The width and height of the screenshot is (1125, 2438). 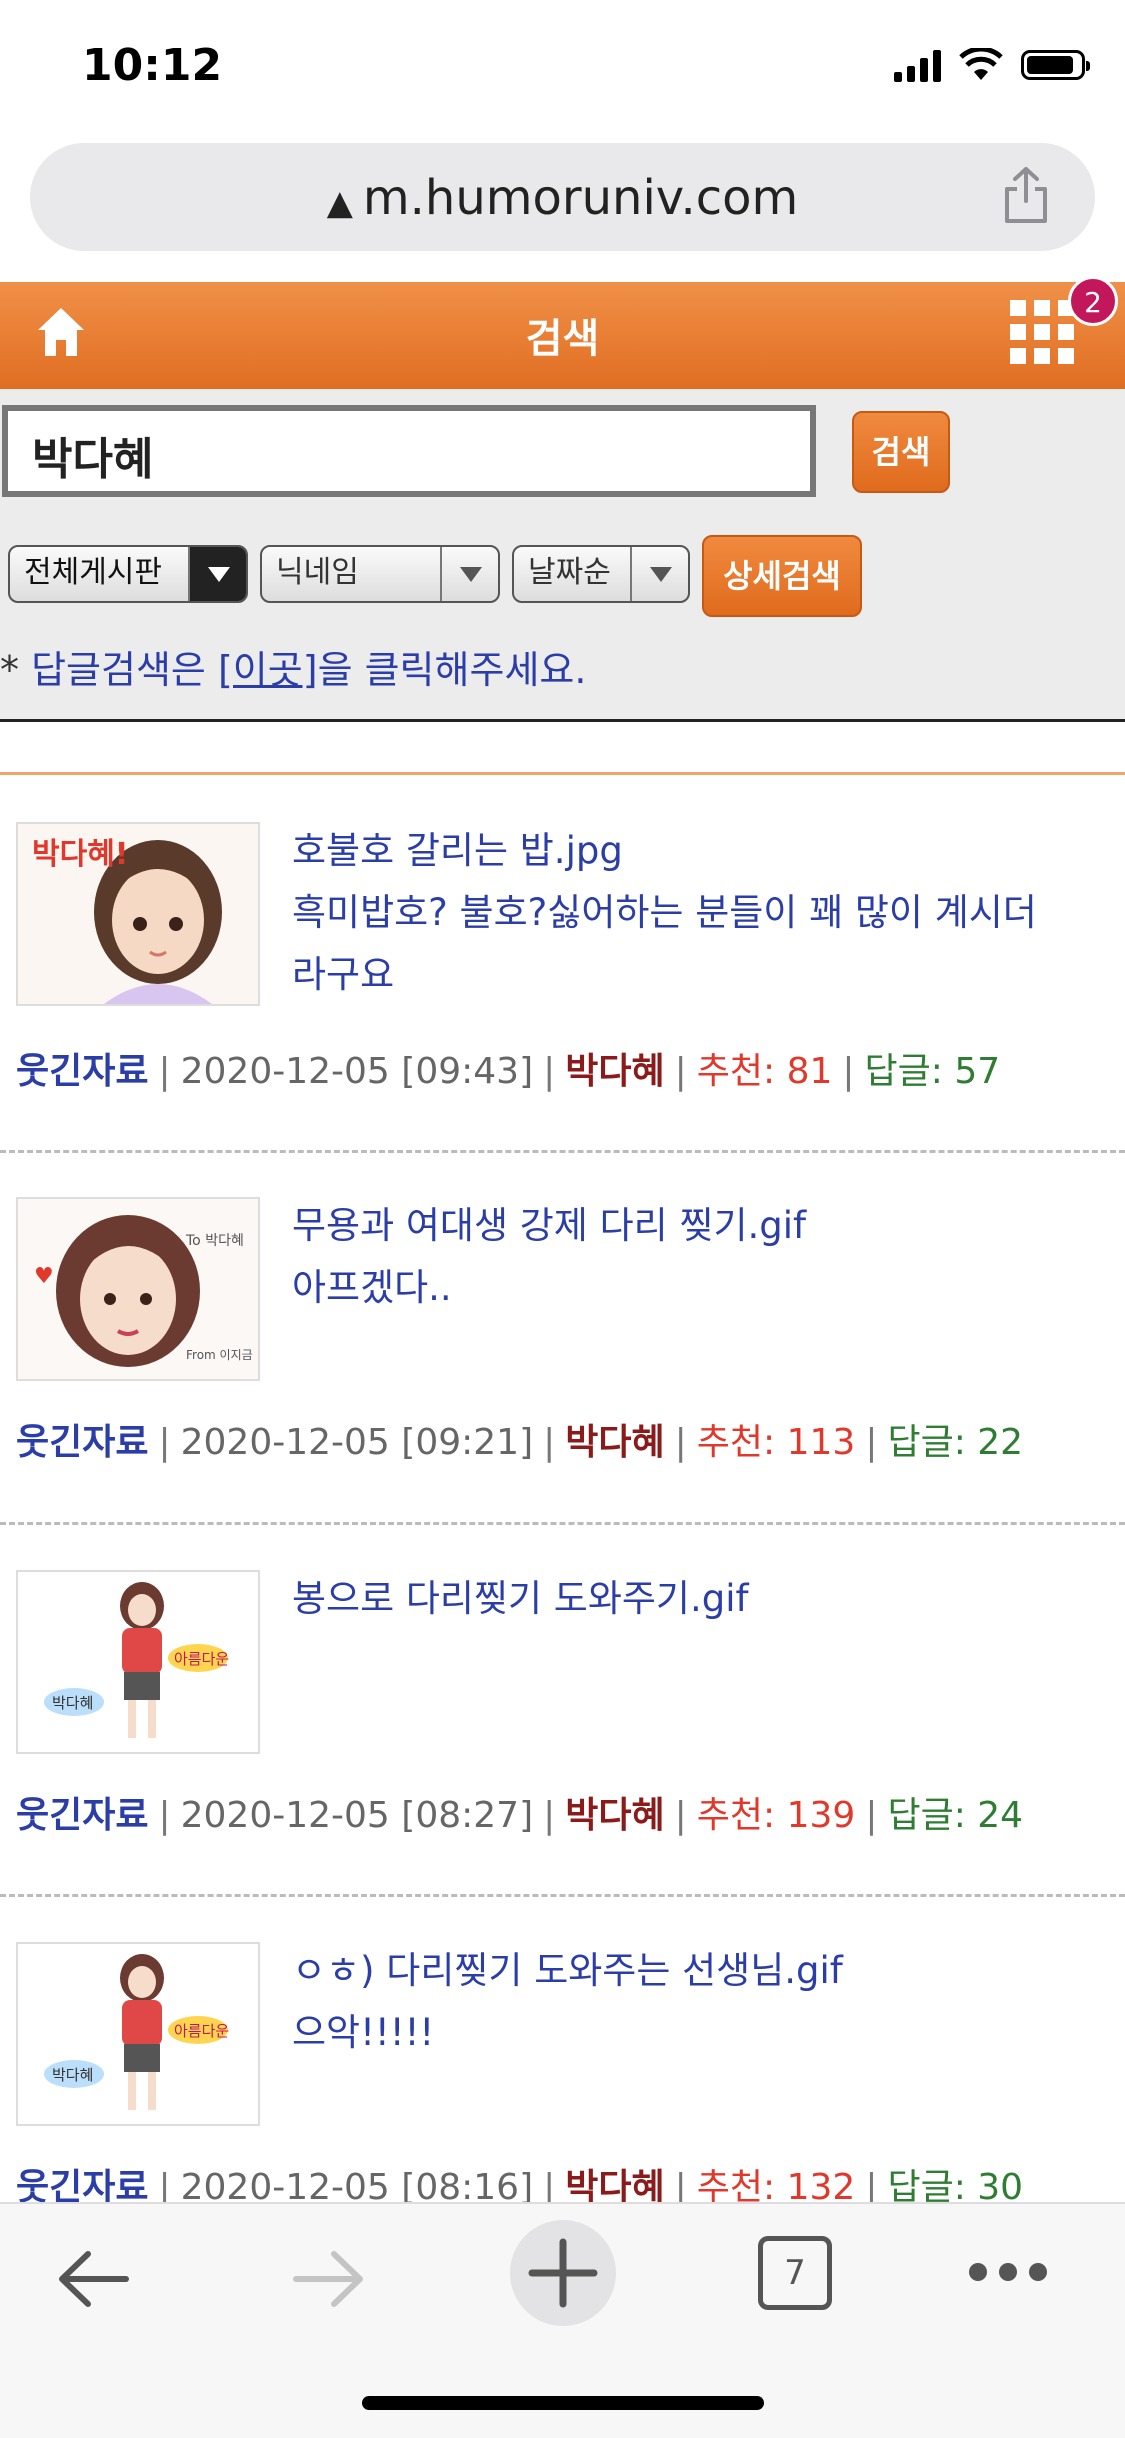 What do you see at coordinates (268, 670) in the screenshot?
I see `reply-search-link: [이곳]` at bounding box center [268, 670].